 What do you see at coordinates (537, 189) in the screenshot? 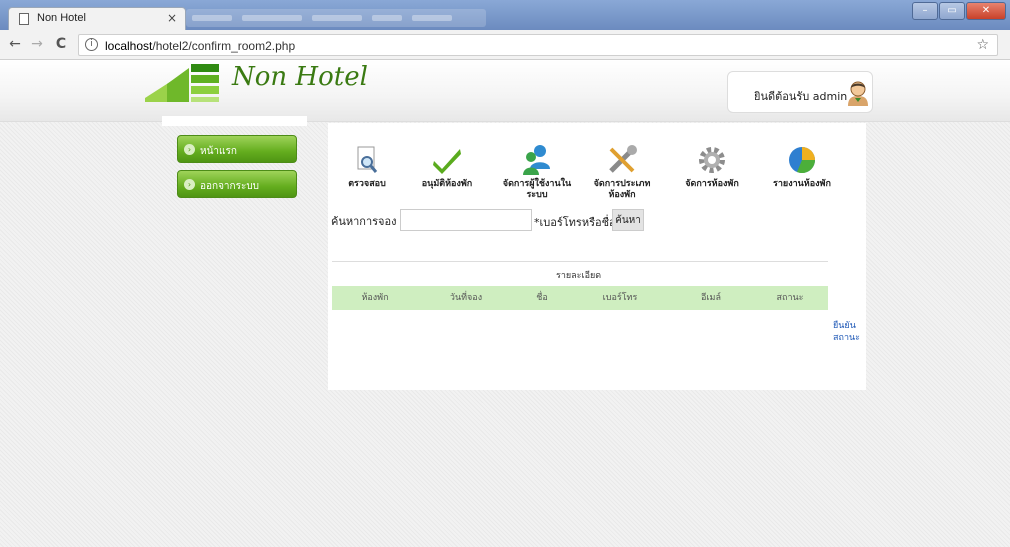
I see `nav-item-label: จัดการผู้ใช้งานในระบบ` at bounding box center [537, 189].